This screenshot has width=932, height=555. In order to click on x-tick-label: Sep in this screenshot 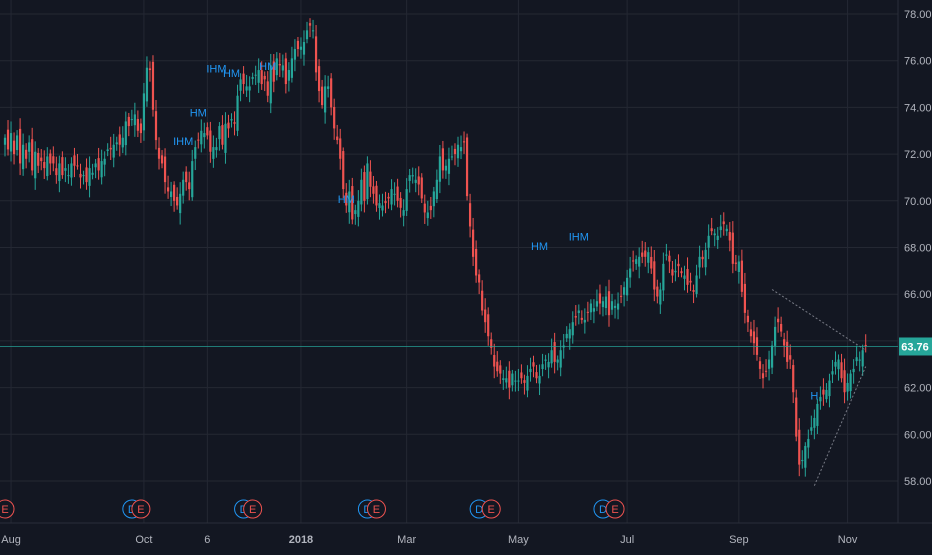, I will do `click(739, 540)`.